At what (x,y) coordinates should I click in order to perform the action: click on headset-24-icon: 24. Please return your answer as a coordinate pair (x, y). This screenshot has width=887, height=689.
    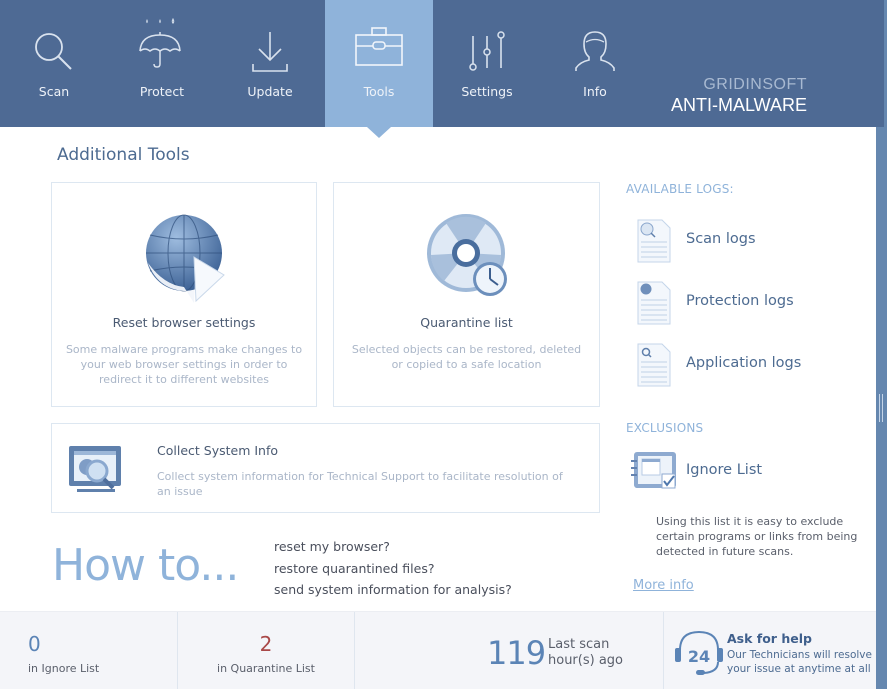
    Looking at the image, I should click on (699, 652).